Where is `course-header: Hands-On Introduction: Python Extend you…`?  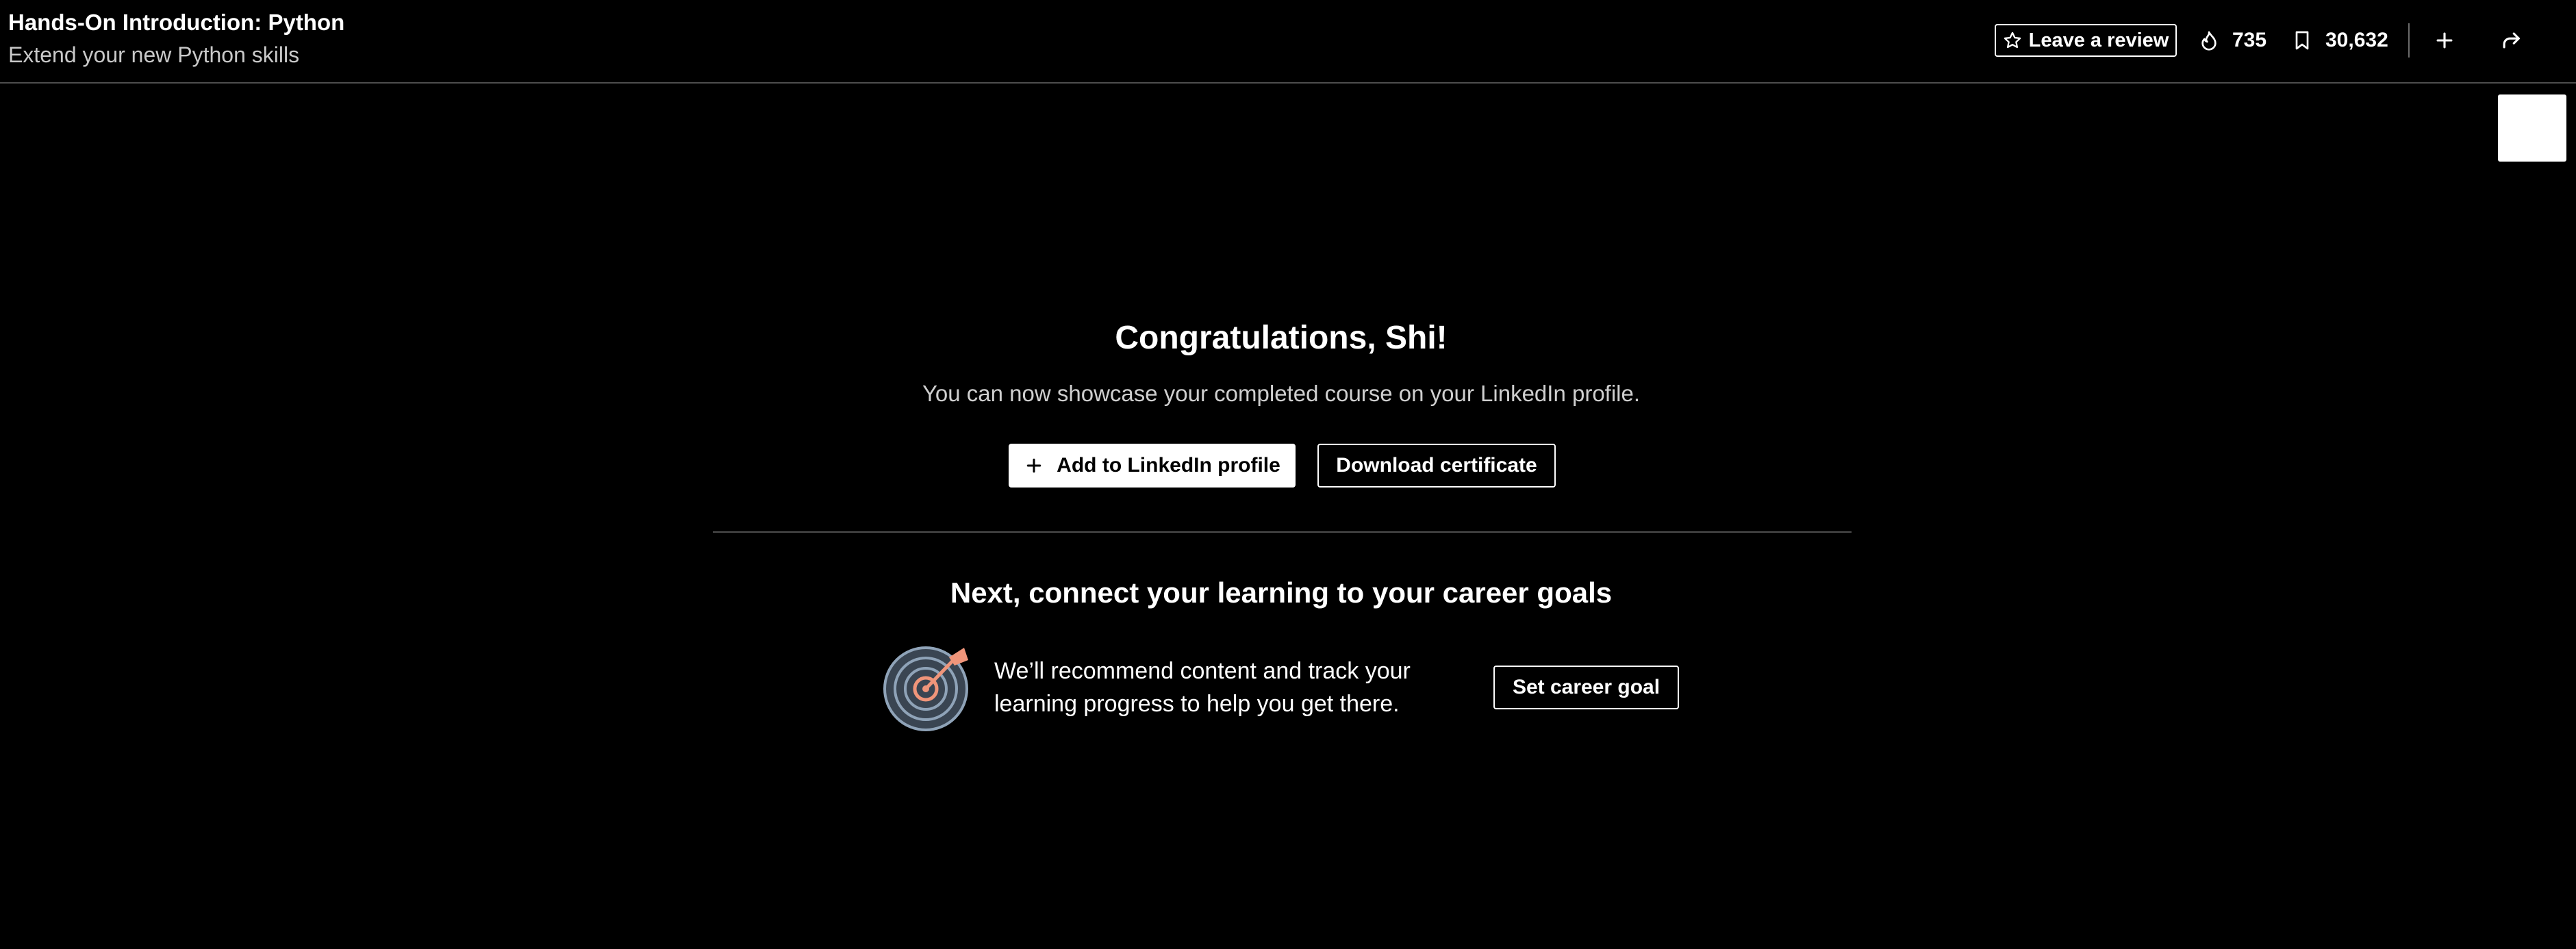
course-header: Hands-On Introduction: Python Extend you… is located at coordinates (1288, 42).